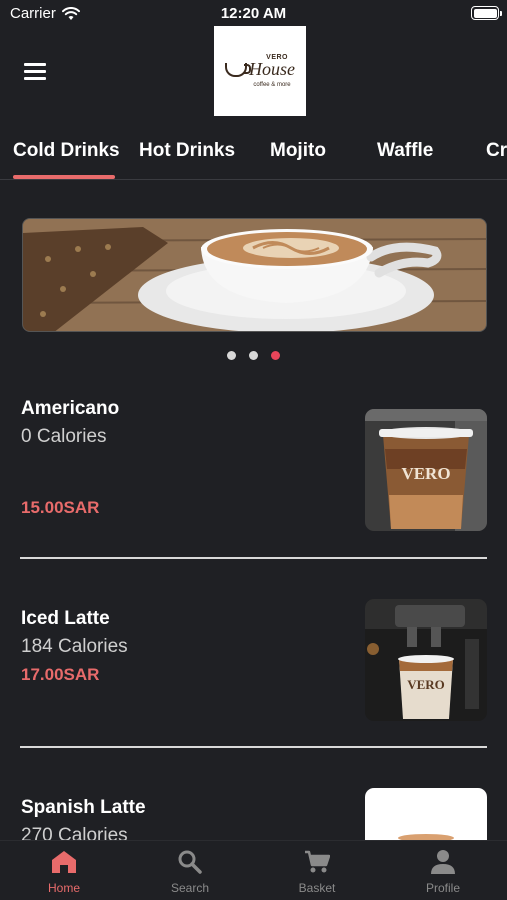 The height and width of the screenshot is (900, 507). I want to click on product-image, so click(426, 818).